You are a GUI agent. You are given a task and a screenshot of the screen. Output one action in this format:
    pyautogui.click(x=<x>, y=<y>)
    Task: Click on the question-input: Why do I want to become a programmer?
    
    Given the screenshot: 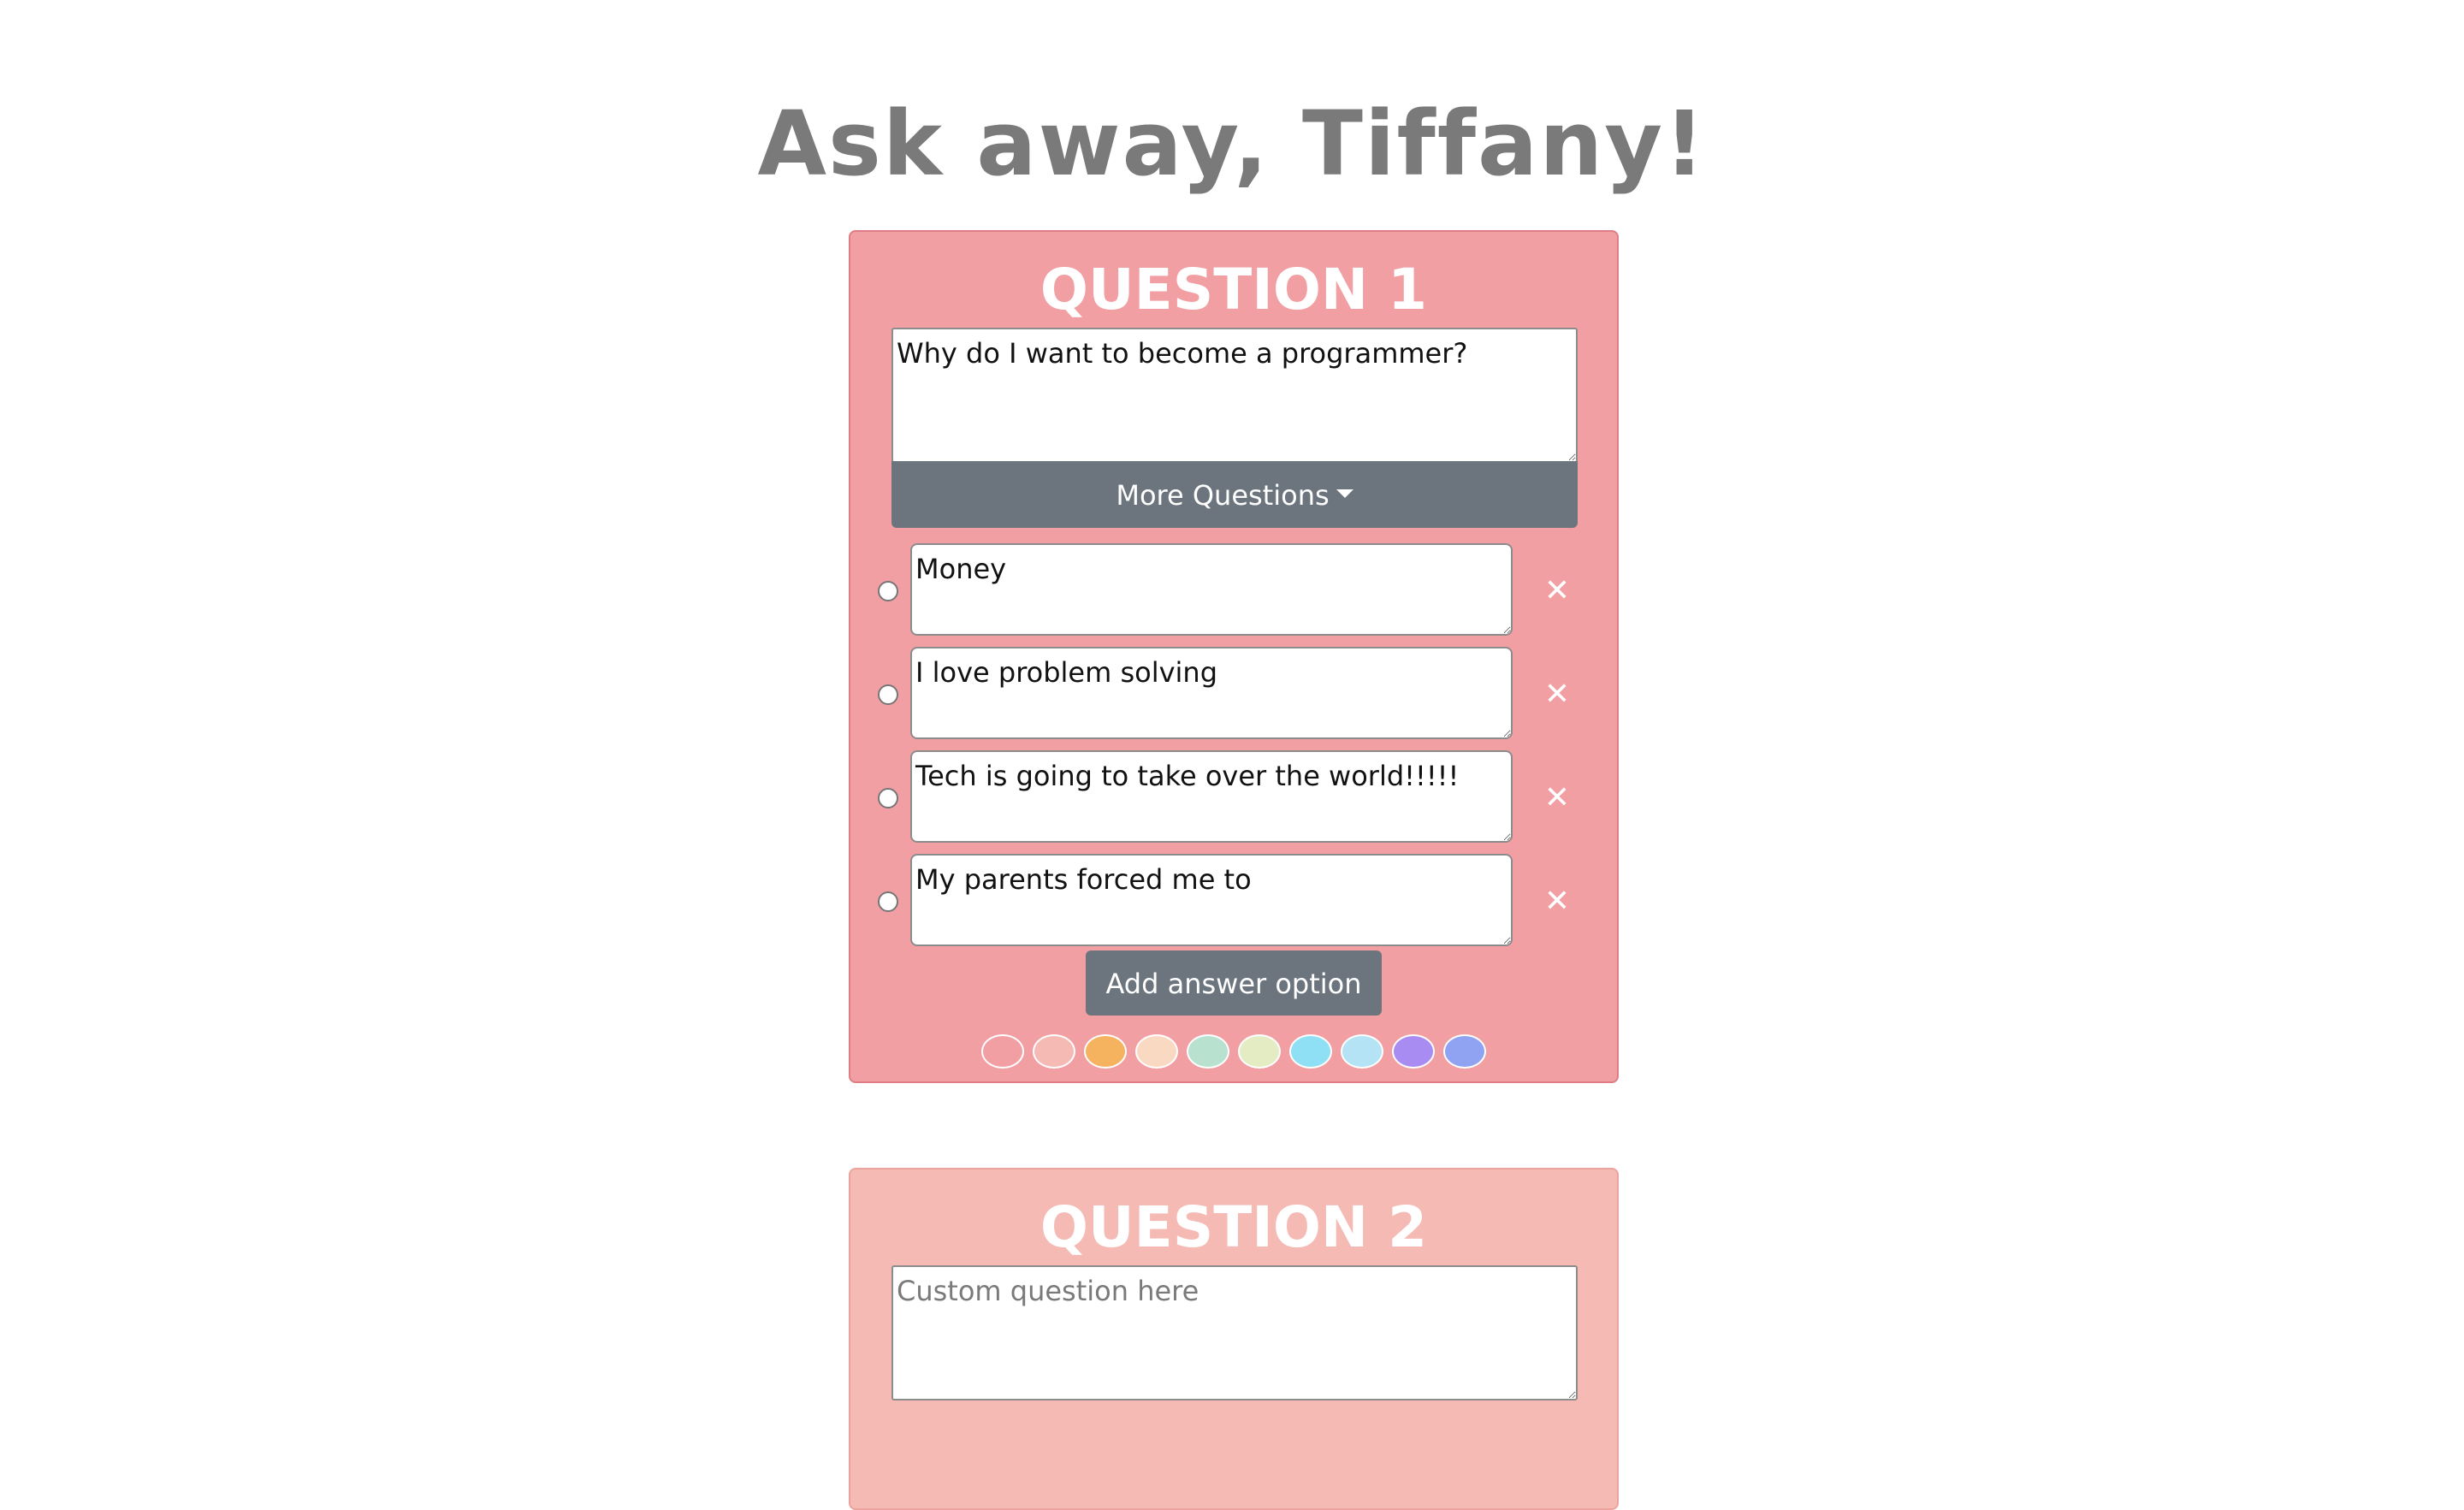 What is the action you would take?
    pyautogui.click(x=1234, y=396)
    